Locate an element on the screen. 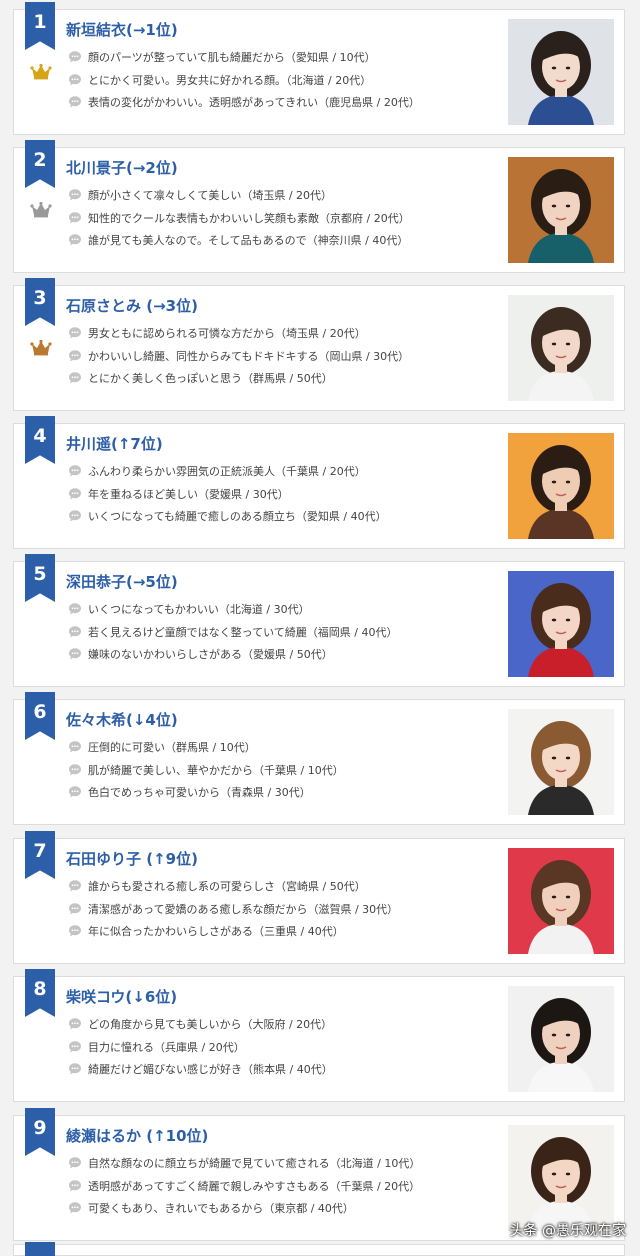  next-ranking-card-partial is located at coordinates (319, 1249).